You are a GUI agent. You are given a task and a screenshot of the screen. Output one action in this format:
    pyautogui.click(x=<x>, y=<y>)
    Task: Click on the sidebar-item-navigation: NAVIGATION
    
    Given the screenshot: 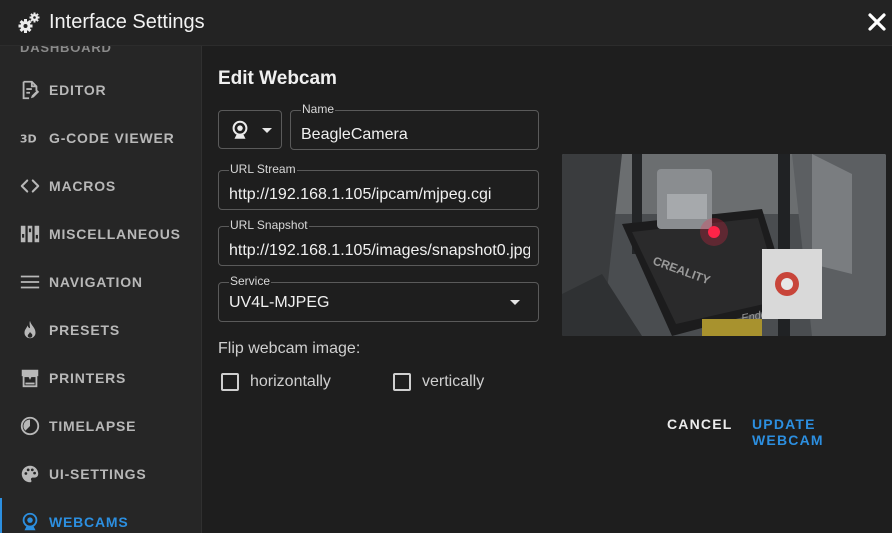 What is the action you would take?
    pyautogui.click(x=100, y=282)
    